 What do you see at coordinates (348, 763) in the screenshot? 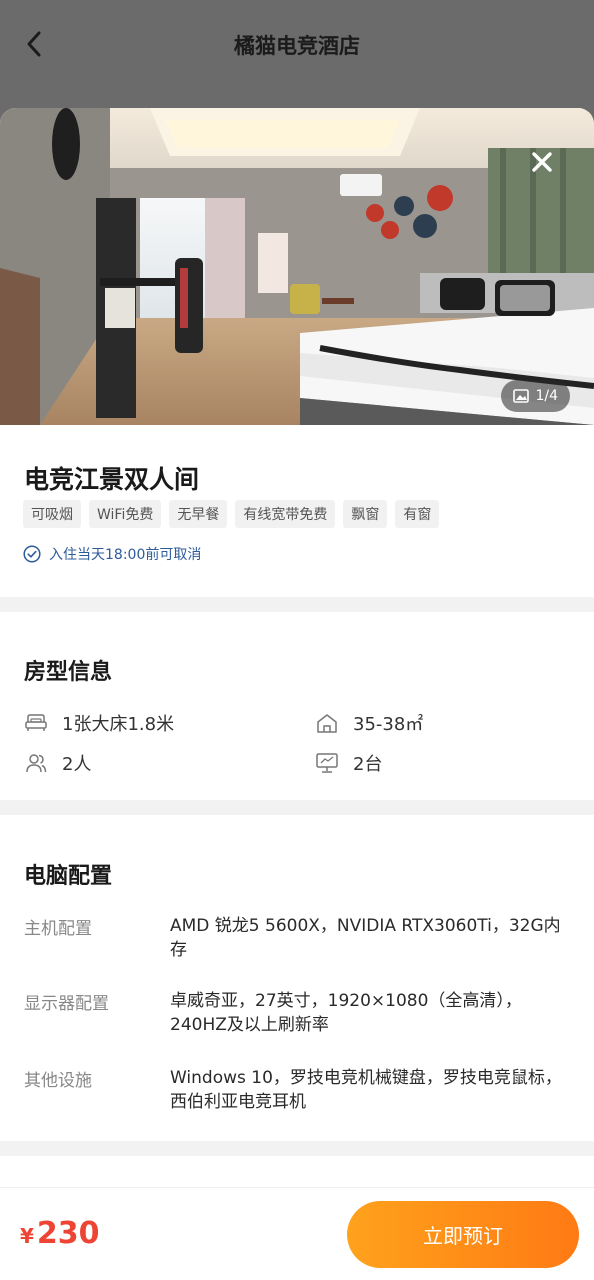
I see `computers-info: 2台` at bounding box center [348, 763].